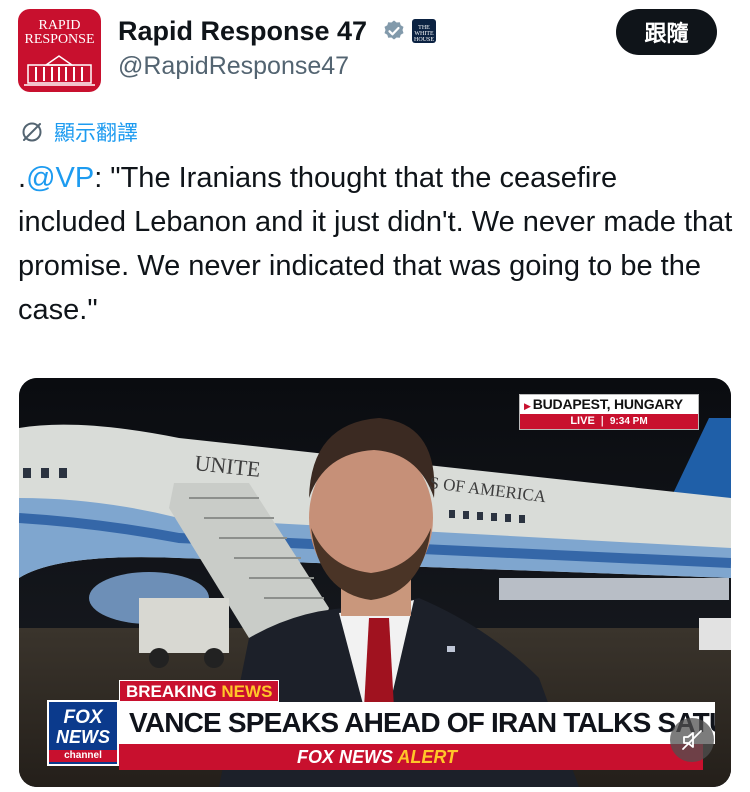 The width and height of the screenshot is (750, 792). What do you see at coordinates (32, 132) in the screenshot?
I see `translate-icon` at bounding box center [32, 132].